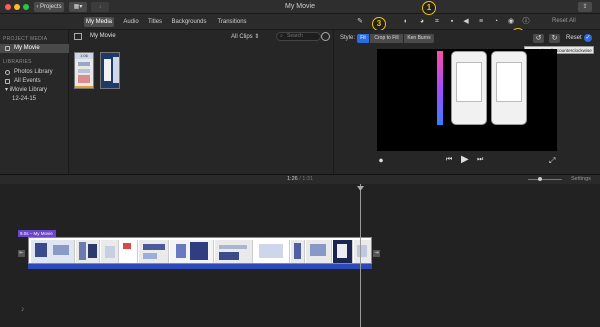 Image resolution: width=600 pixels, height=327 pixels. I want to click on title-bar: ‹ Projects ▦▾ ↓ My Movie ⇪, so click(300, 7).